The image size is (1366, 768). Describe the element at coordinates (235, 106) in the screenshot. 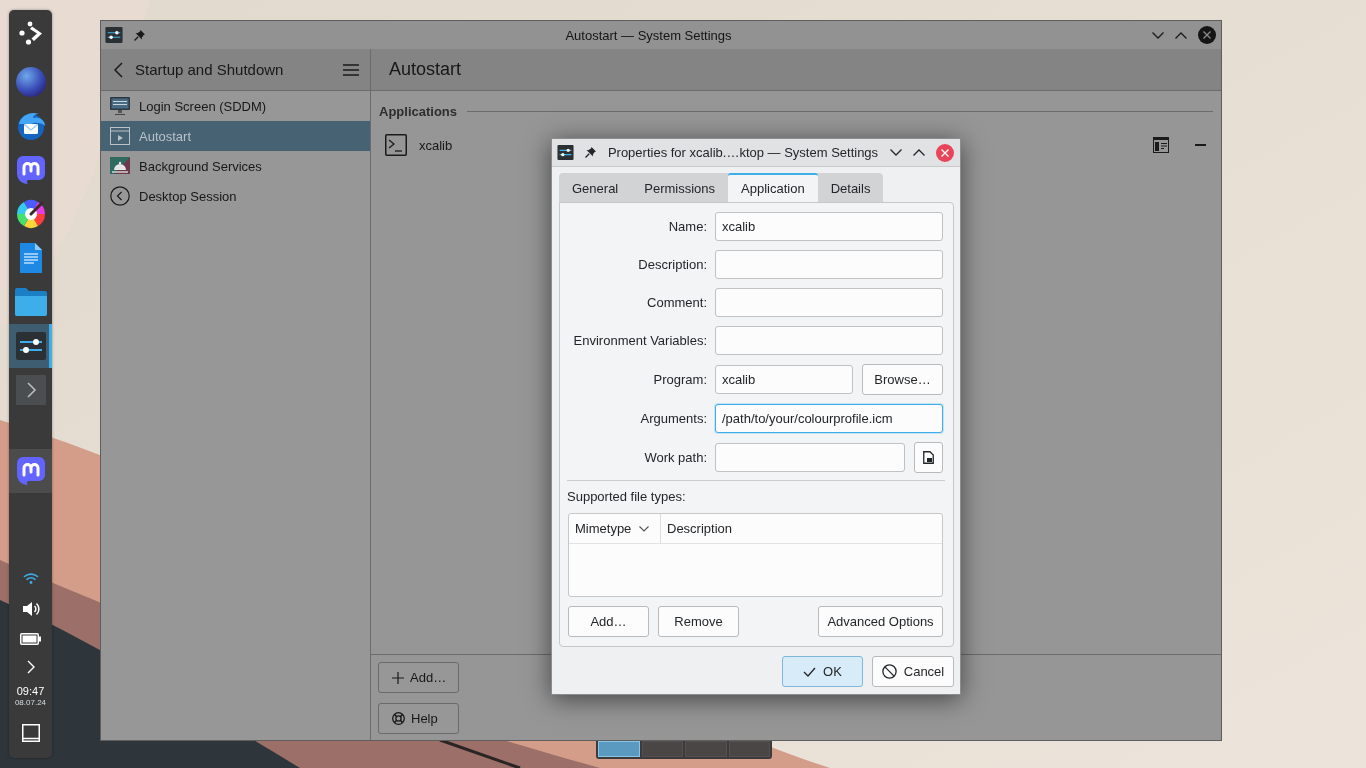

I see `sidebar-item: Login Screen (SDDM)` at that location.